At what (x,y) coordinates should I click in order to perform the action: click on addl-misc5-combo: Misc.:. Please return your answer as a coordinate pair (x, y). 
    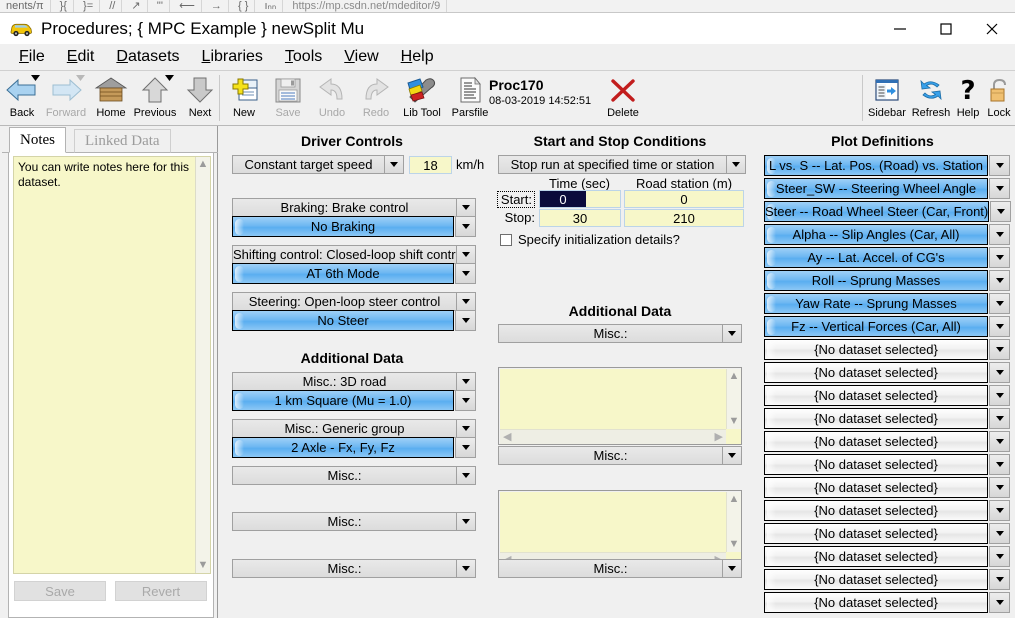
    Looking at the image, I should click on (354, 568).